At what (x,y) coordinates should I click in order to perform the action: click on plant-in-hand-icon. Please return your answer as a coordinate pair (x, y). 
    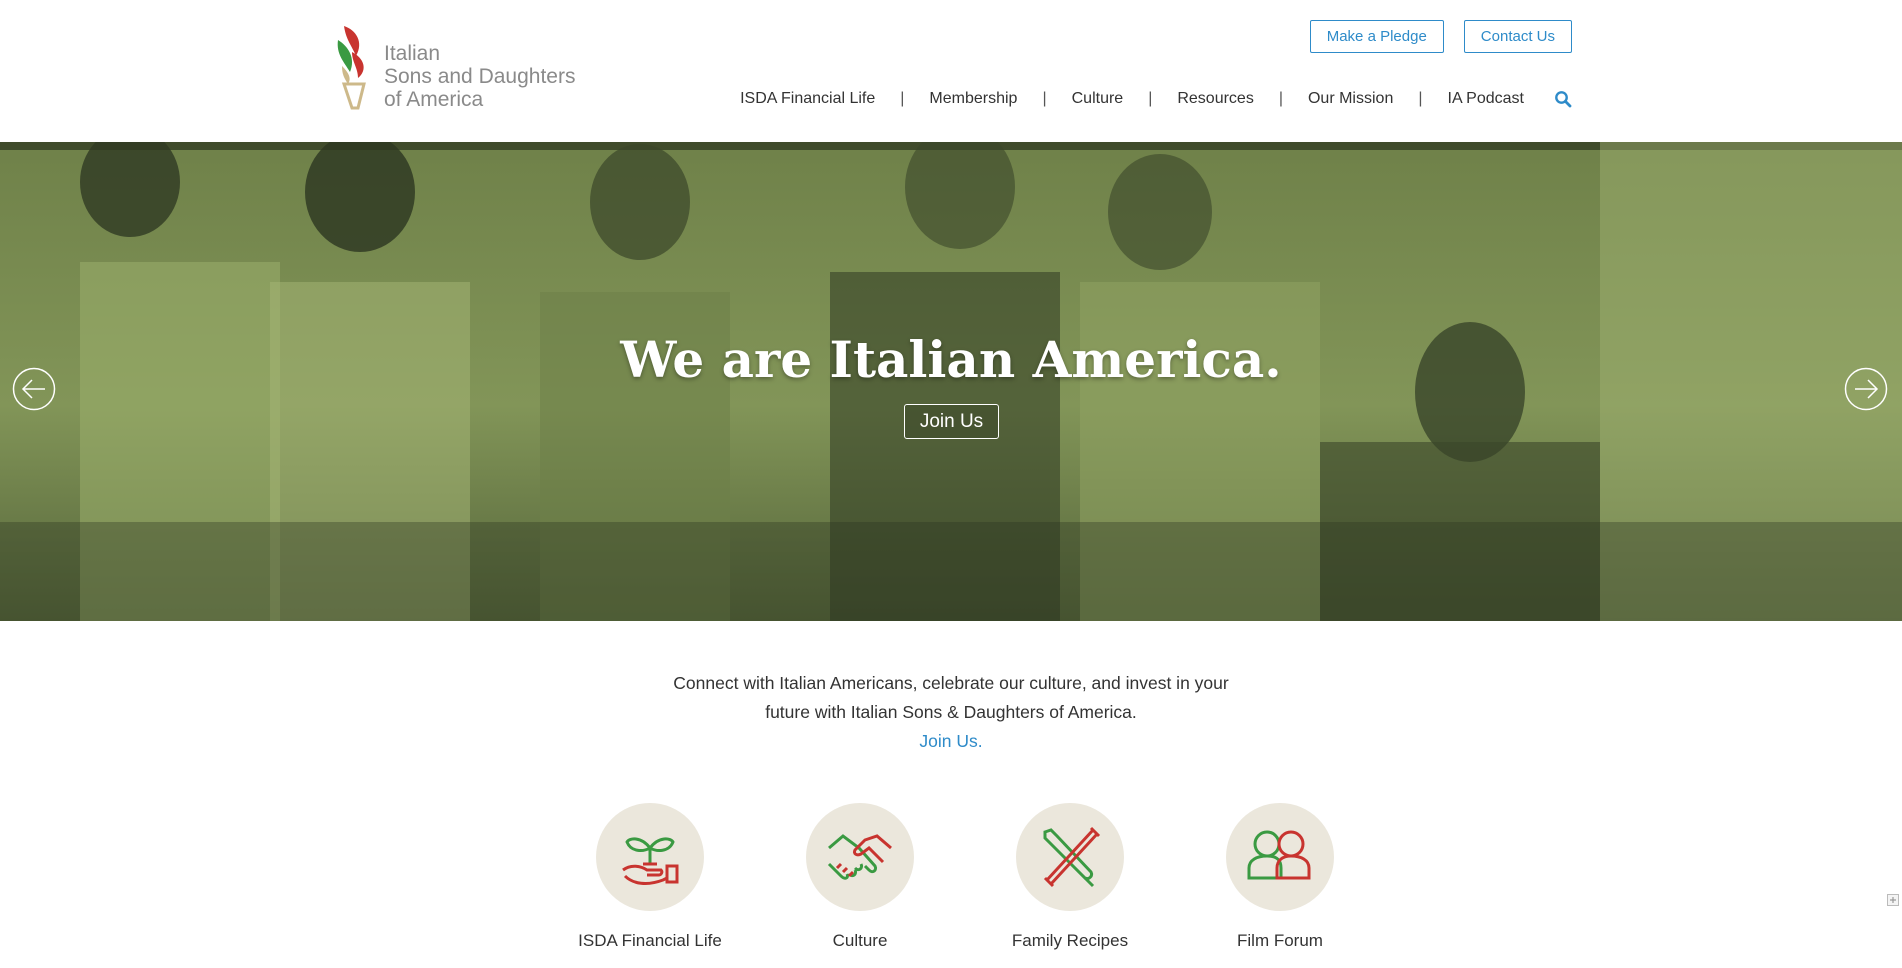
    Looking at the image, I should click on (650, 861).